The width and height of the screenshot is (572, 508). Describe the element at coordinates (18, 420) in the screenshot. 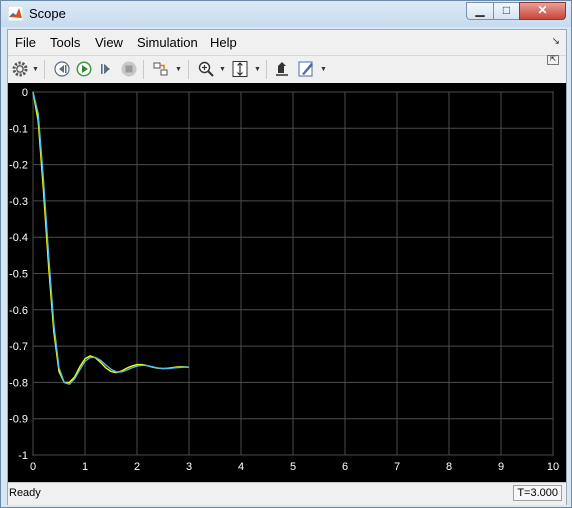

I see `y-tick-label: -0.9` at that location.